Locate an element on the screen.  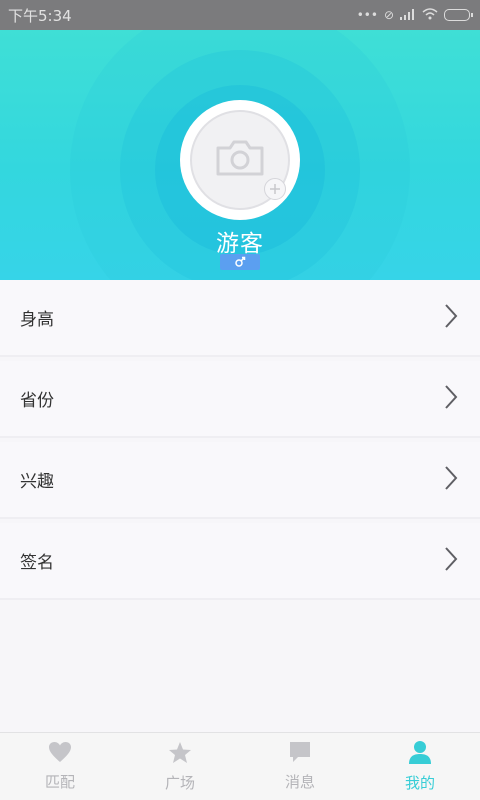
status-bar: 下午5:34 ••• ⊘ is located at coordinates (240, 15).